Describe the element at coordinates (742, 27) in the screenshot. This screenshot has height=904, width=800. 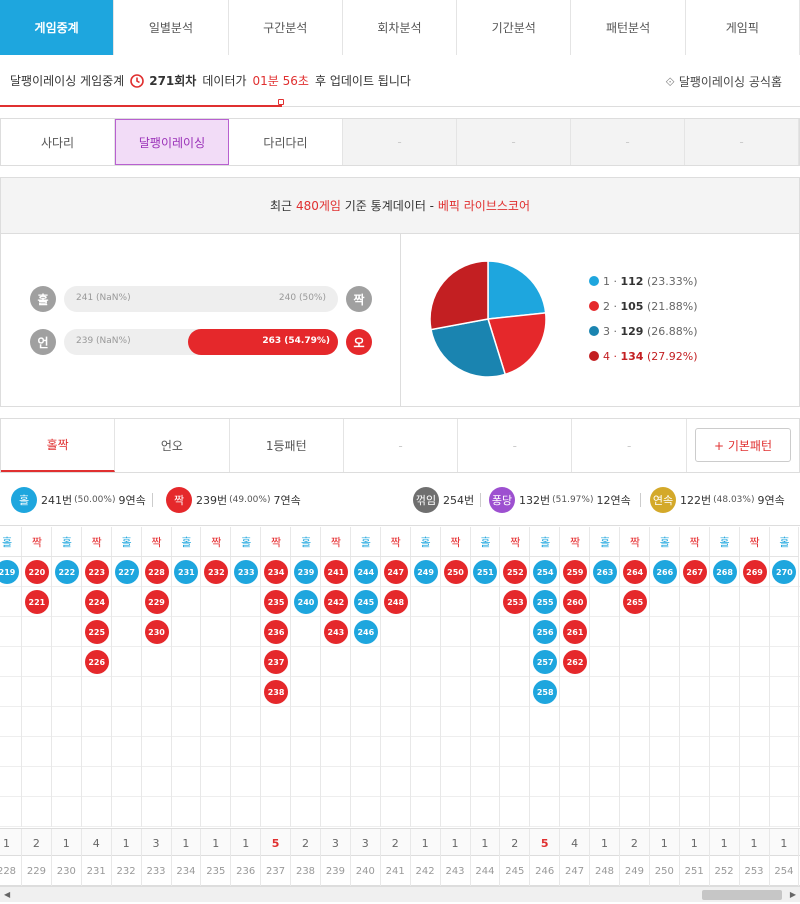
I see `tab-game-pick: 게임픽` at that location.